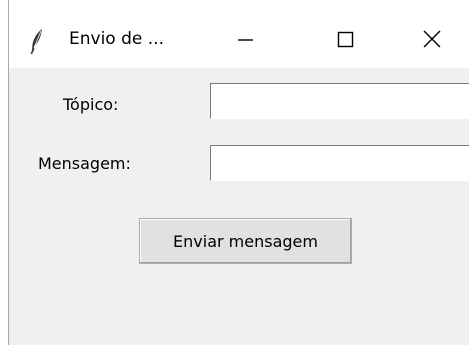 Image resolution: width=469 pixels, height=345 pixels. I want to click on message-label: Mensagem:, so click(84, 163).